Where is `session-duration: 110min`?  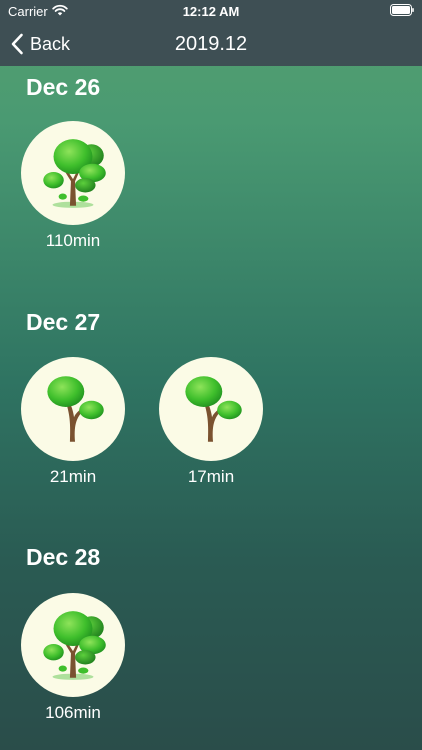 session-duration: 110min is located at coordinates (73, 240).